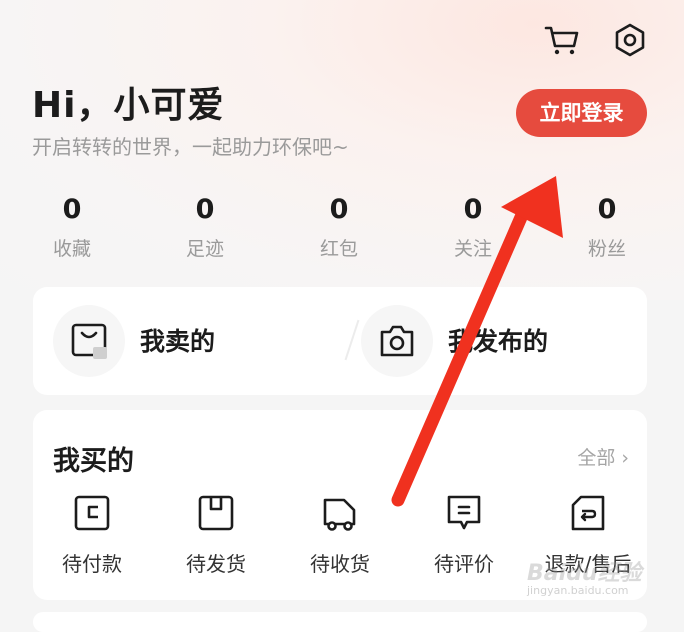 This screenshot has height=632, width=684. I want to click on order-label: 待收货, so click(340, 564).